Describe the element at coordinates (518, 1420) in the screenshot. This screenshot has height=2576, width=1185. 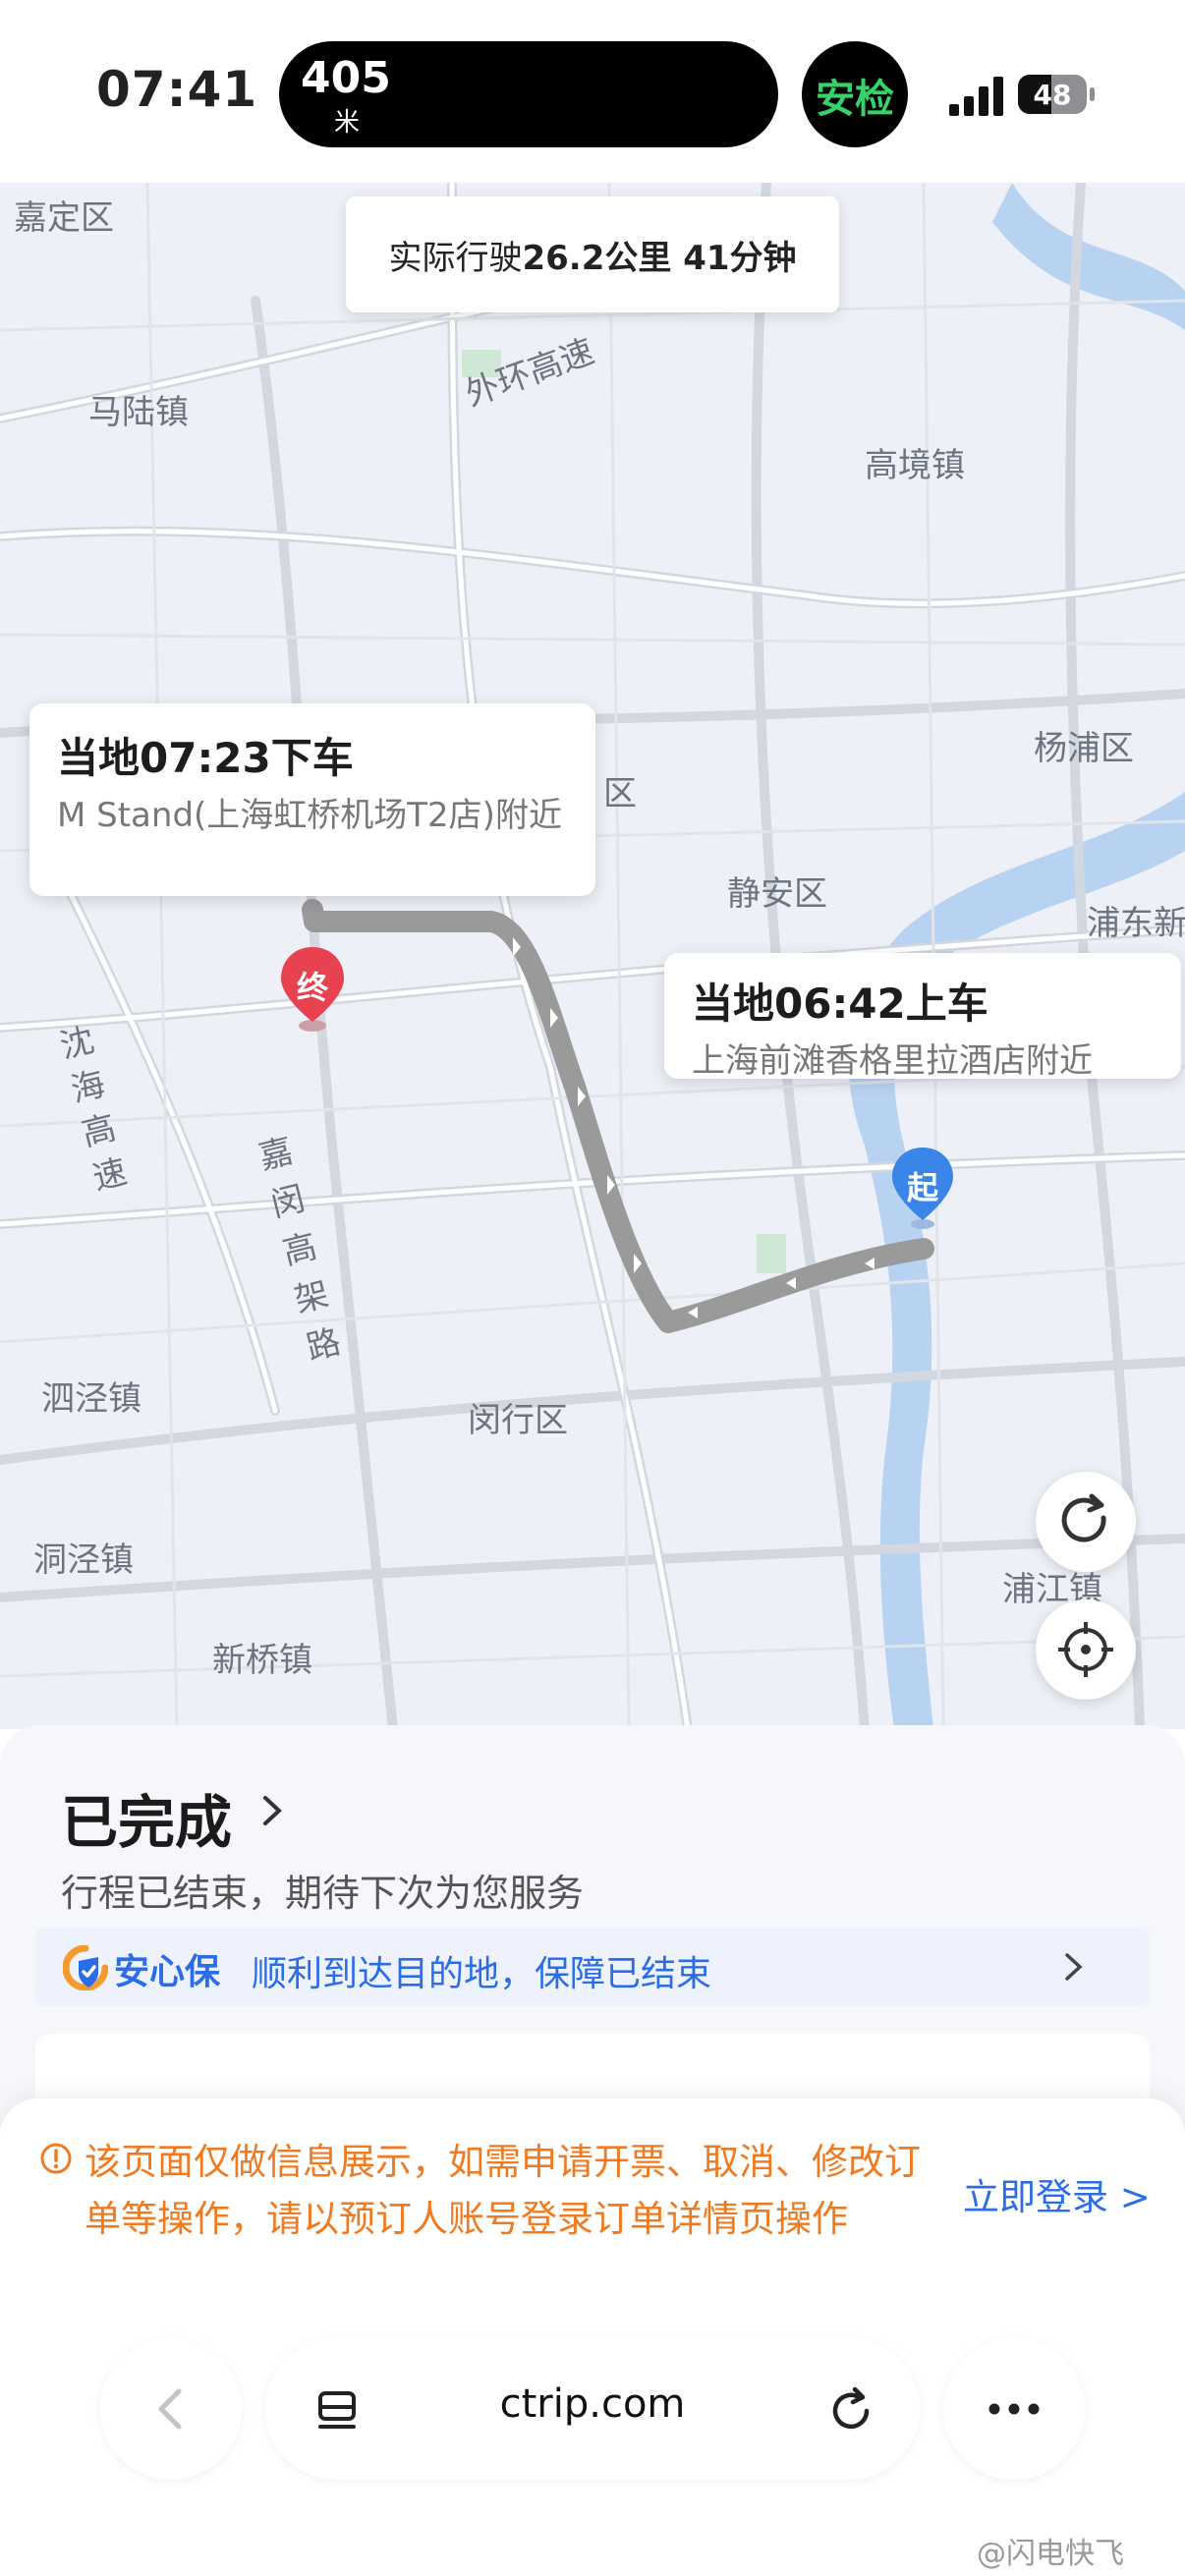
I see `map-label: 闵行区` at that location.